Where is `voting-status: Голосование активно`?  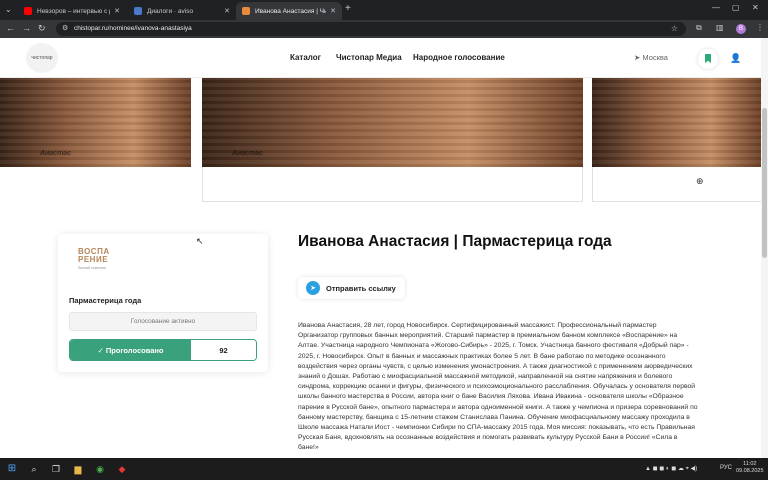 voting-status: Голосование активно is located at coordinates (163, 321).